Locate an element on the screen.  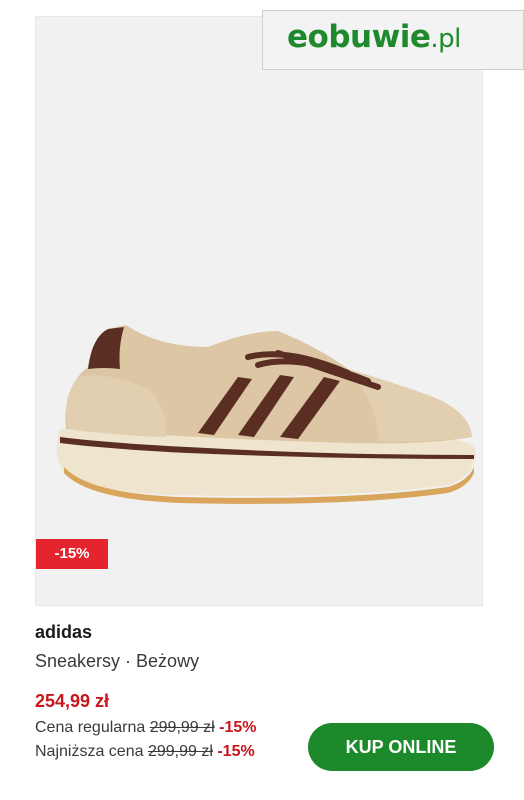
product-subtitle: Sneakersy · Beżowy is located at coordinates (117, 661).